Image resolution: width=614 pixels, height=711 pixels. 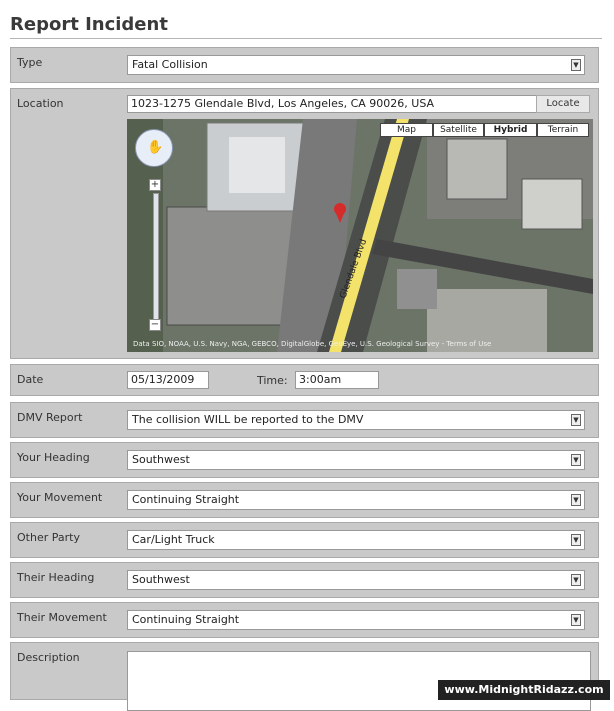 What do you see at coordinates (173, 539) in the screenshot?
I see `other-party-value: Car/Light Truck` at bounding box center [173, 539].